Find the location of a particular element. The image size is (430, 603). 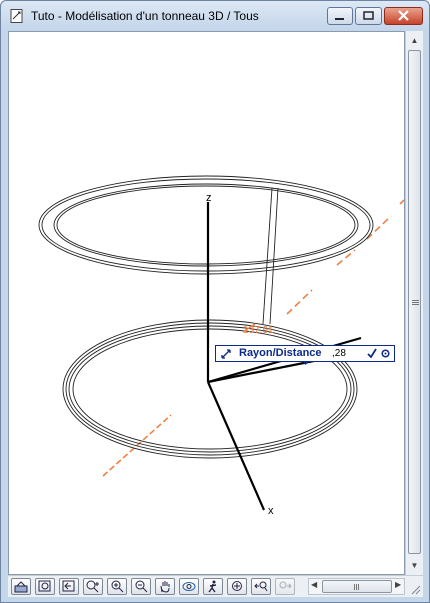

vertical-scroll-thumb is located at coordinates (414, 302).